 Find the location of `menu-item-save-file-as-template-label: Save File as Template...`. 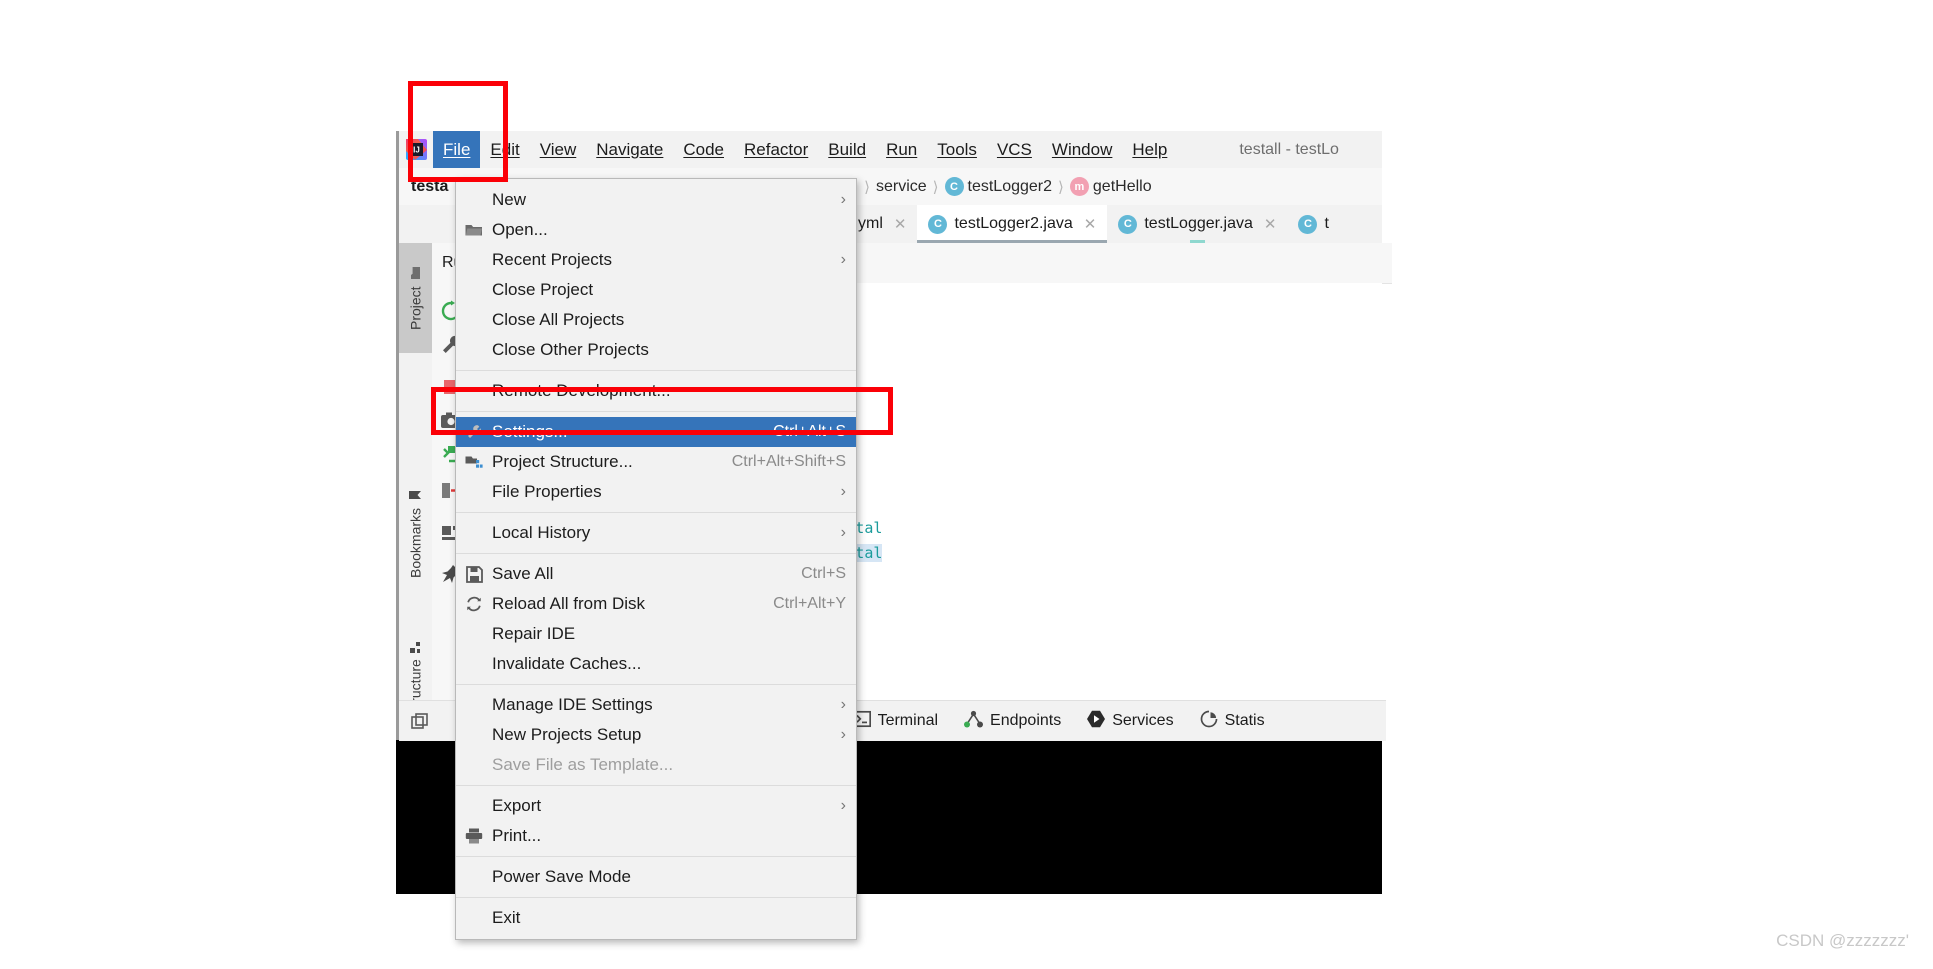

menu-item-save-file-as-template-label: Save File as Template... is located at coordinates (583, 764).